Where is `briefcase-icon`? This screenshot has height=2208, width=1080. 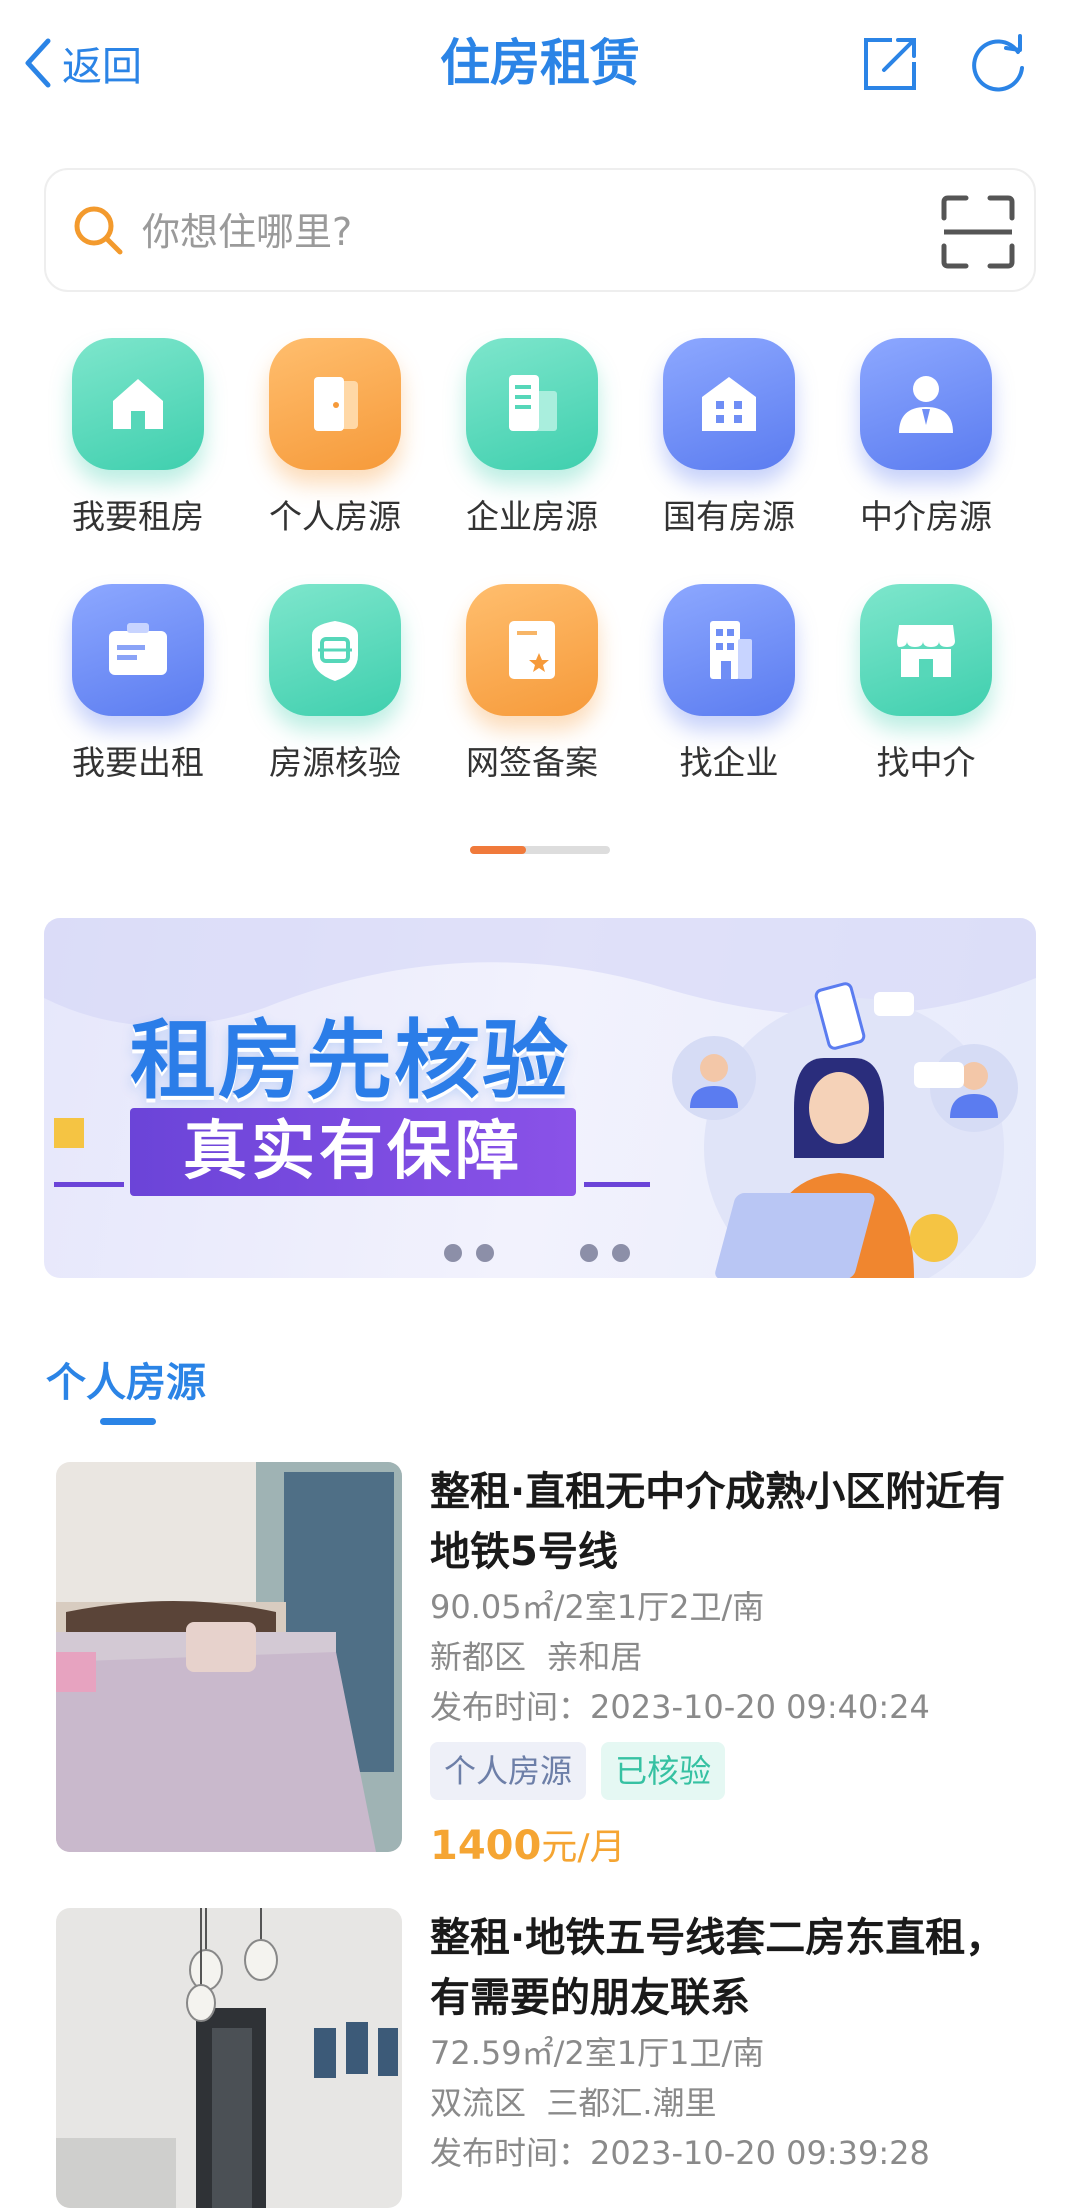 briefcase-icon is located at coordinates (138, 649).